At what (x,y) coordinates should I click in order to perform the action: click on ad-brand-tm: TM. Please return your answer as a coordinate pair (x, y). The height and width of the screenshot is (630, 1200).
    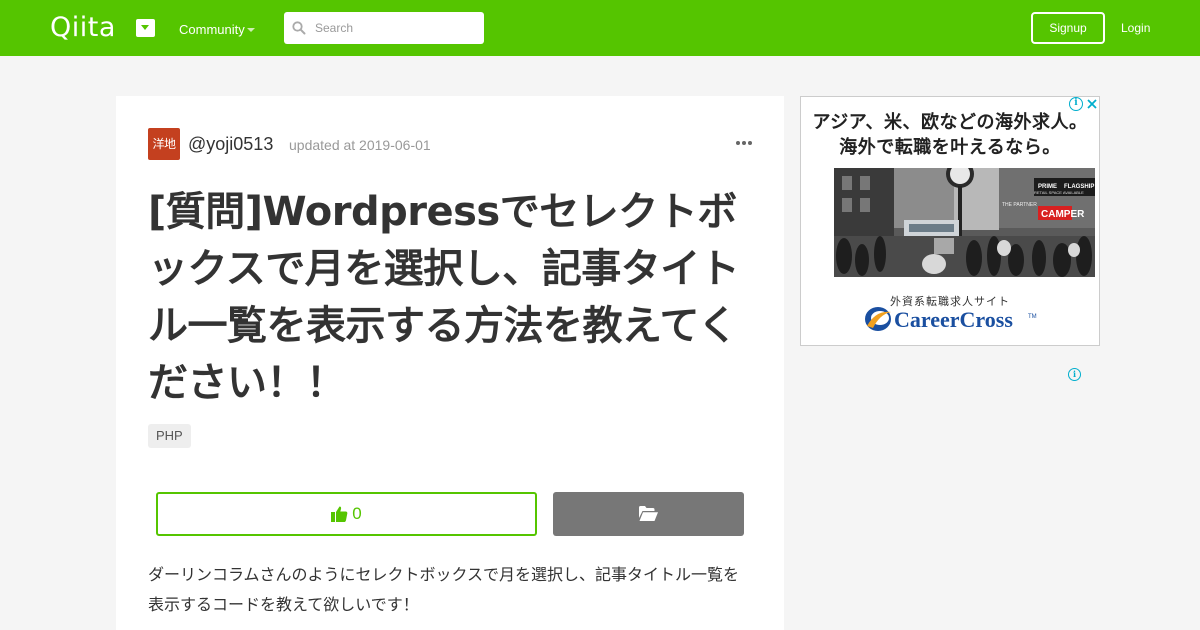
    Looking at the image, I should click on (1032, 317).